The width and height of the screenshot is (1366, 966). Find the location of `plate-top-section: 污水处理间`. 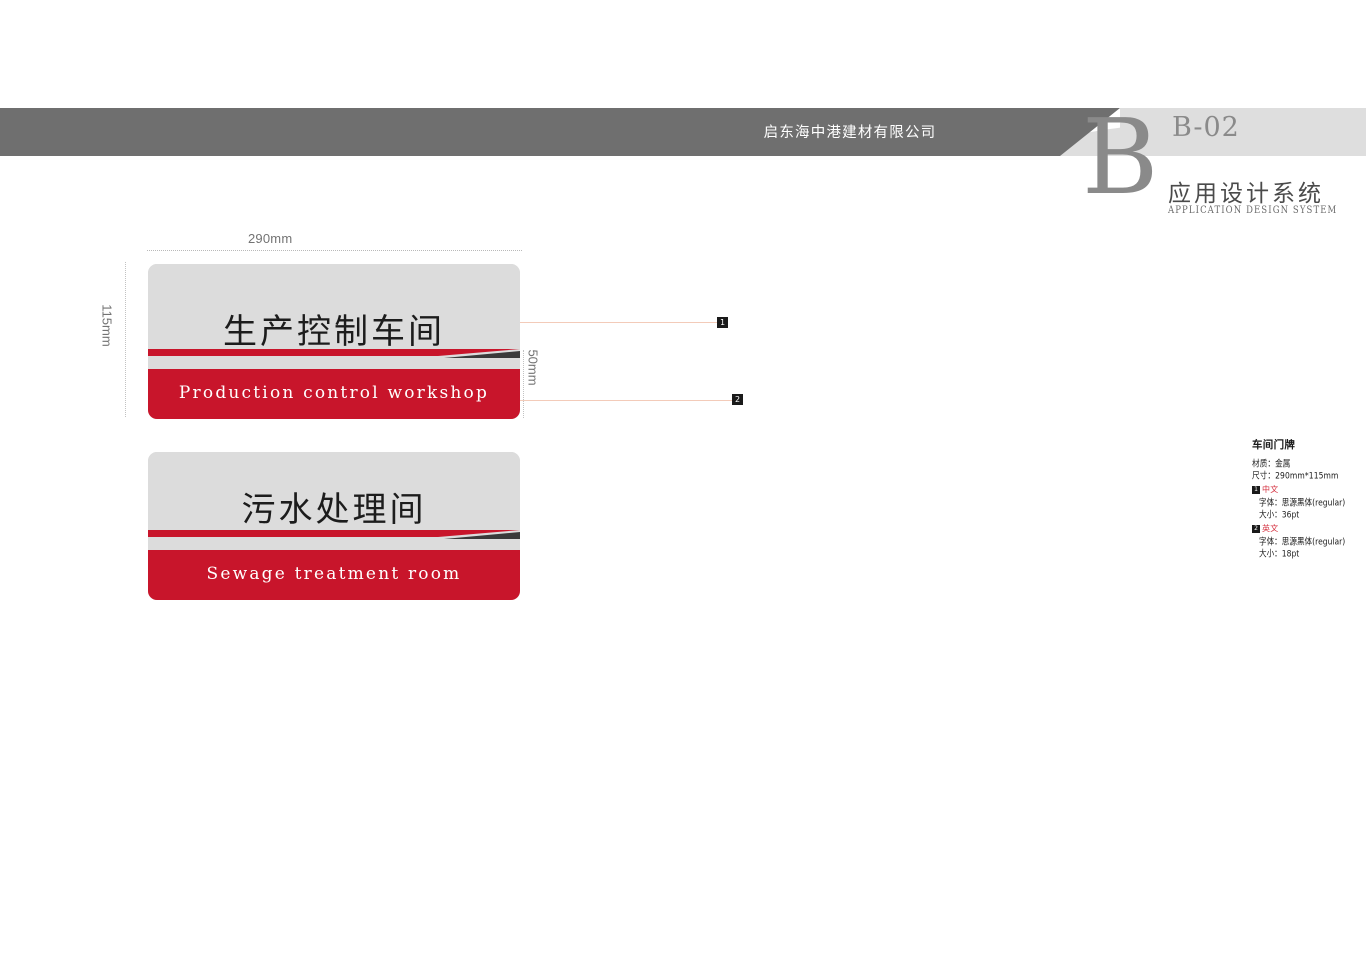

plate-top-section: 污水处理间 is located at coordinates (334, 491).